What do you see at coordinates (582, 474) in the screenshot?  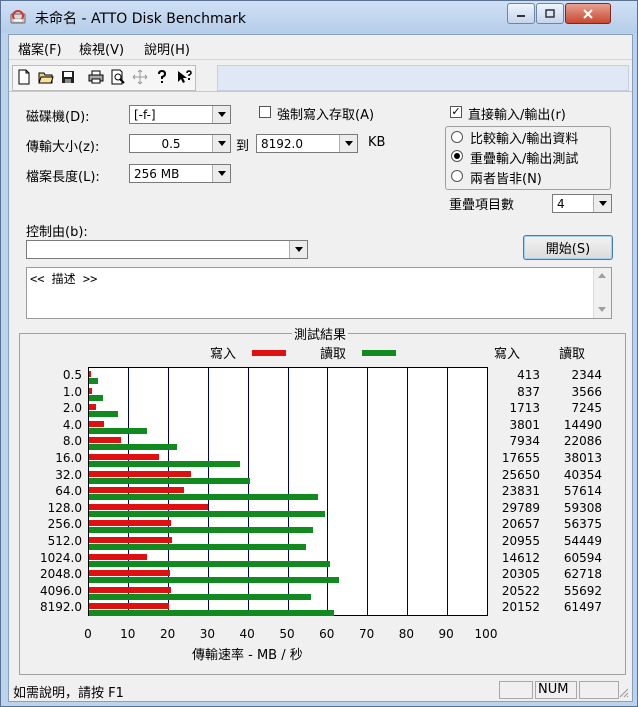 I see `read-value: 40354` at bounding box center [582, 474].